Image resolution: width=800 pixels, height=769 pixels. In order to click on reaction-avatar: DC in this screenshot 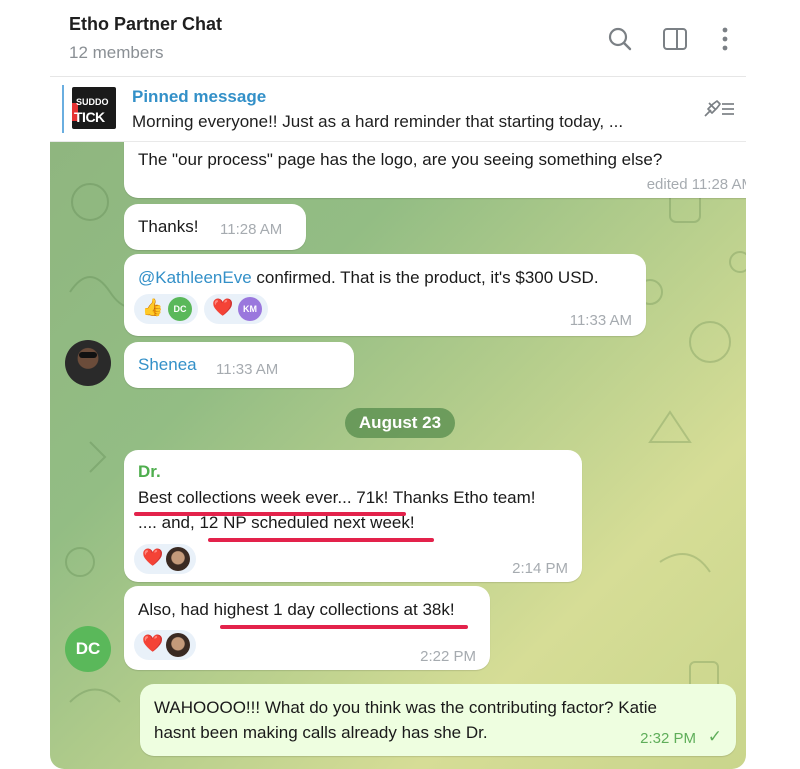, I will do `click(180, 309)`.